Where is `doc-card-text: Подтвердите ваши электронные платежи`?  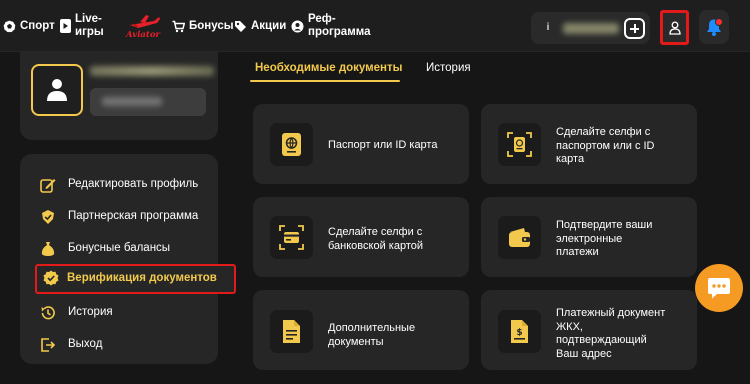
doc-card-text: Подтвердите ваши электронные платежи is located at coordinates (624, 239).